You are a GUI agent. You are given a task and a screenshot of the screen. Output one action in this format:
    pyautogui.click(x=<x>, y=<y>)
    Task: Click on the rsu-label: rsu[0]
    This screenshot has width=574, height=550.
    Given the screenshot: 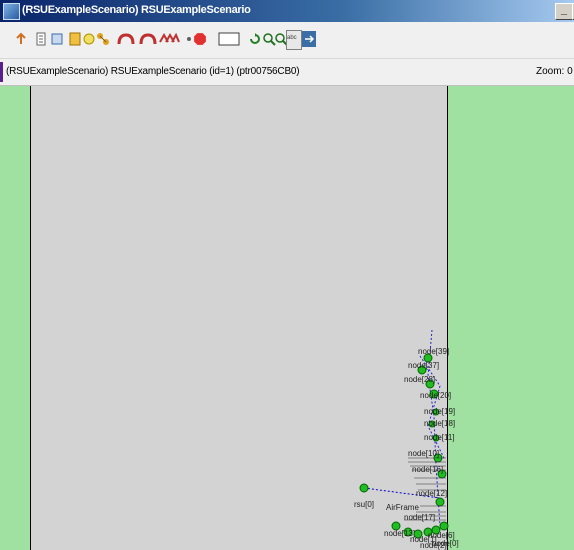 What is the action you would take?
    pyautogui.click(x=364, y=504)
    